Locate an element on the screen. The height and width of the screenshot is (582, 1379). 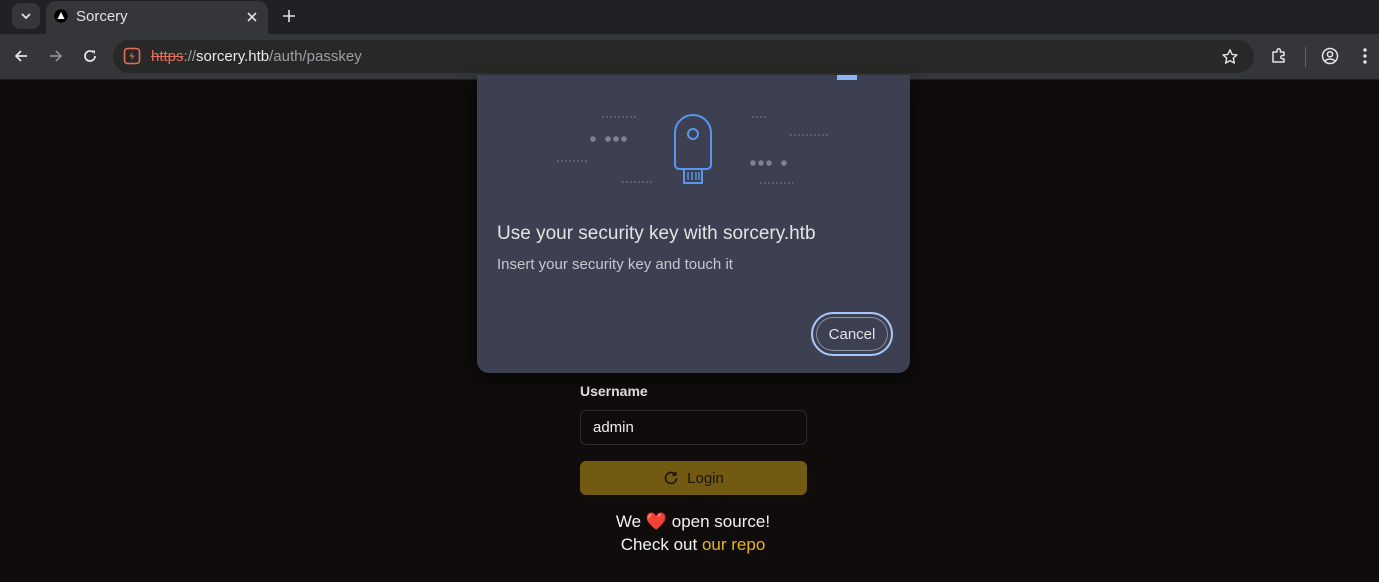
url-scheme: https is located at coordinates (167, 56).